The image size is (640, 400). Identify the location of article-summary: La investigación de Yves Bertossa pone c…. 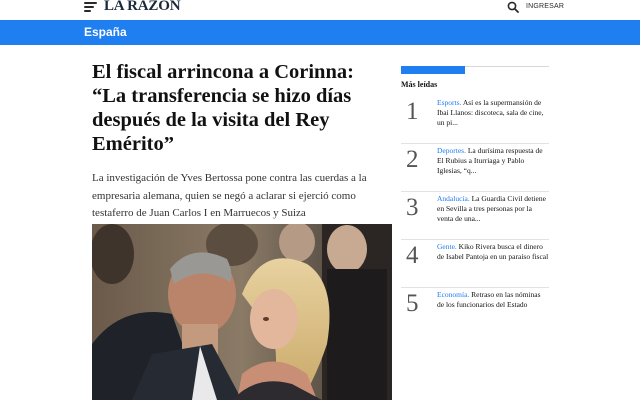
(229, 195).